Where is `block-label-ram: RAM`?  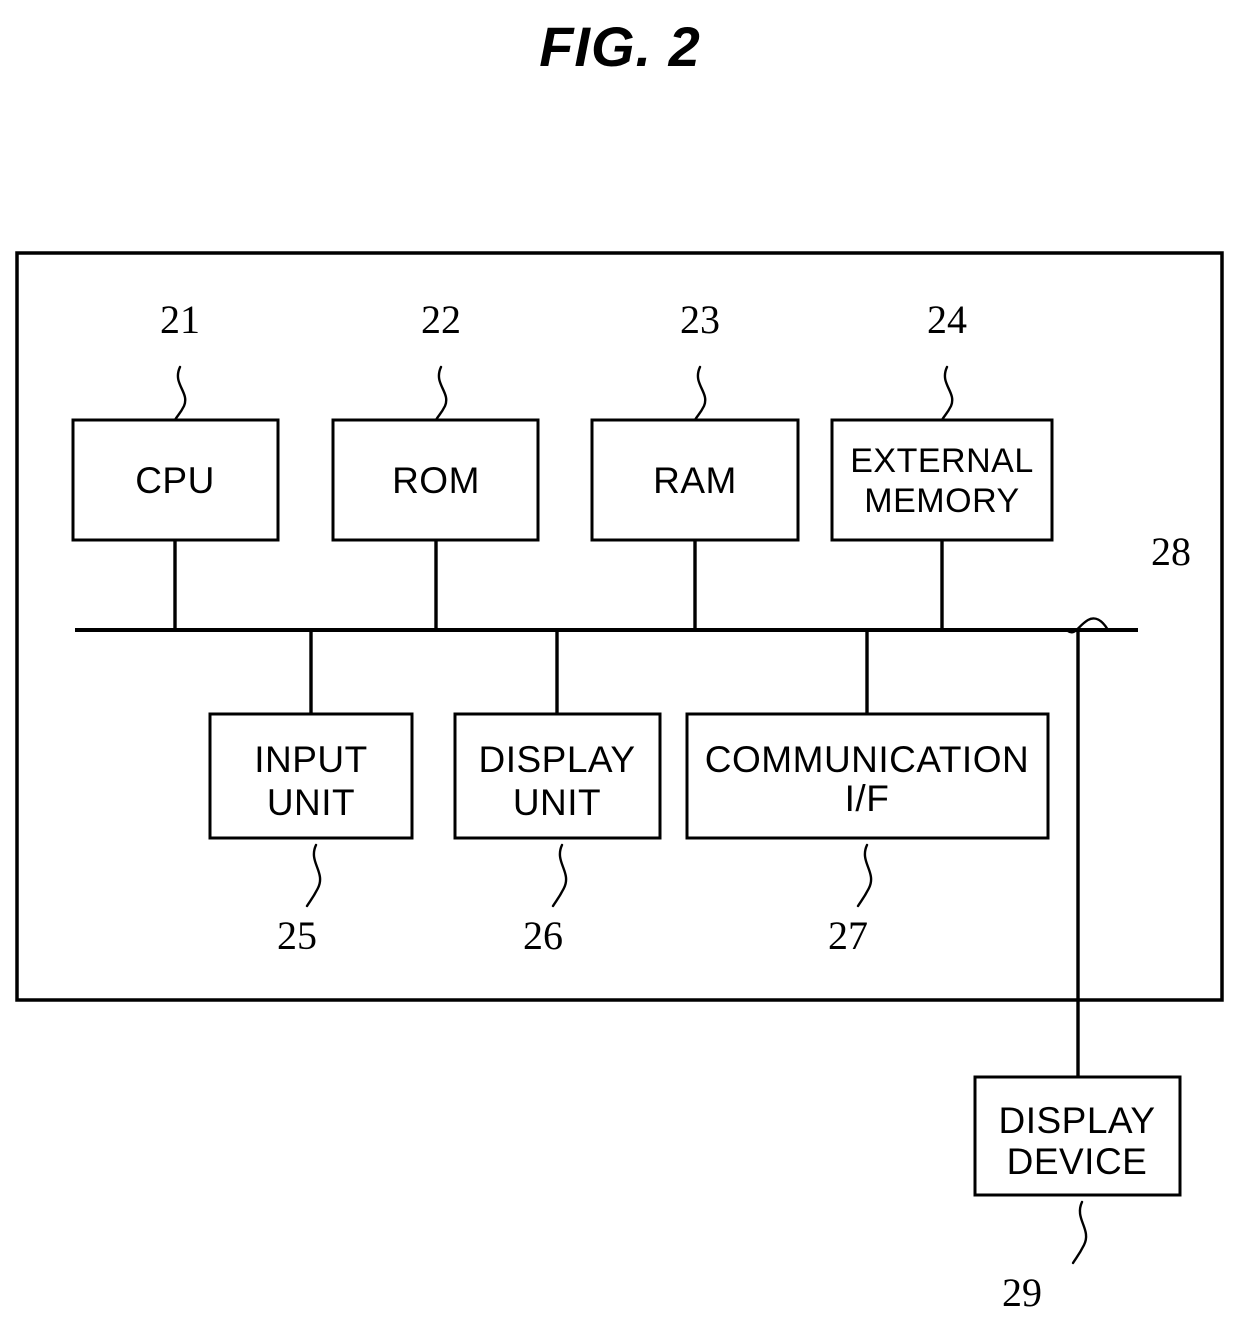
block-label-ram: RAM is located at coordinates (695, 480).